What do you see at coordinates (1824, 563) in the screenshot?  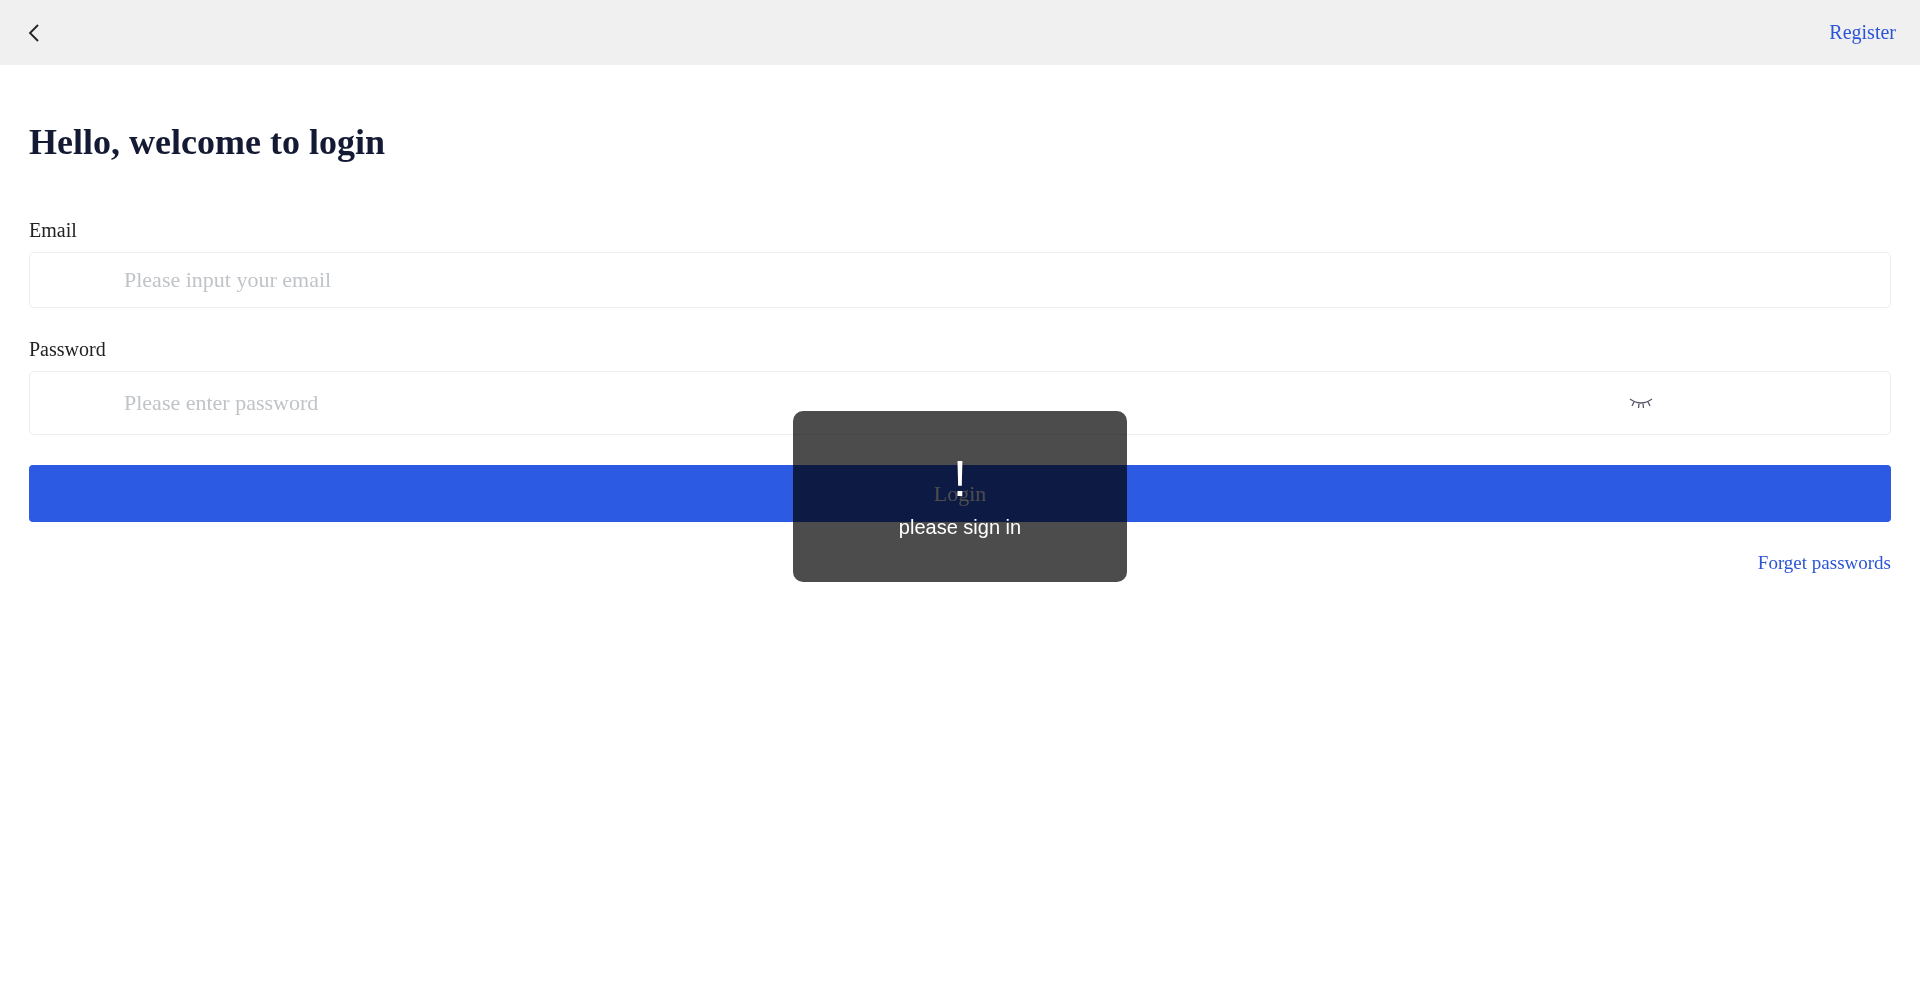 I see `forgot-password-link: Forget passwords` at bounding box center [1824, 563].